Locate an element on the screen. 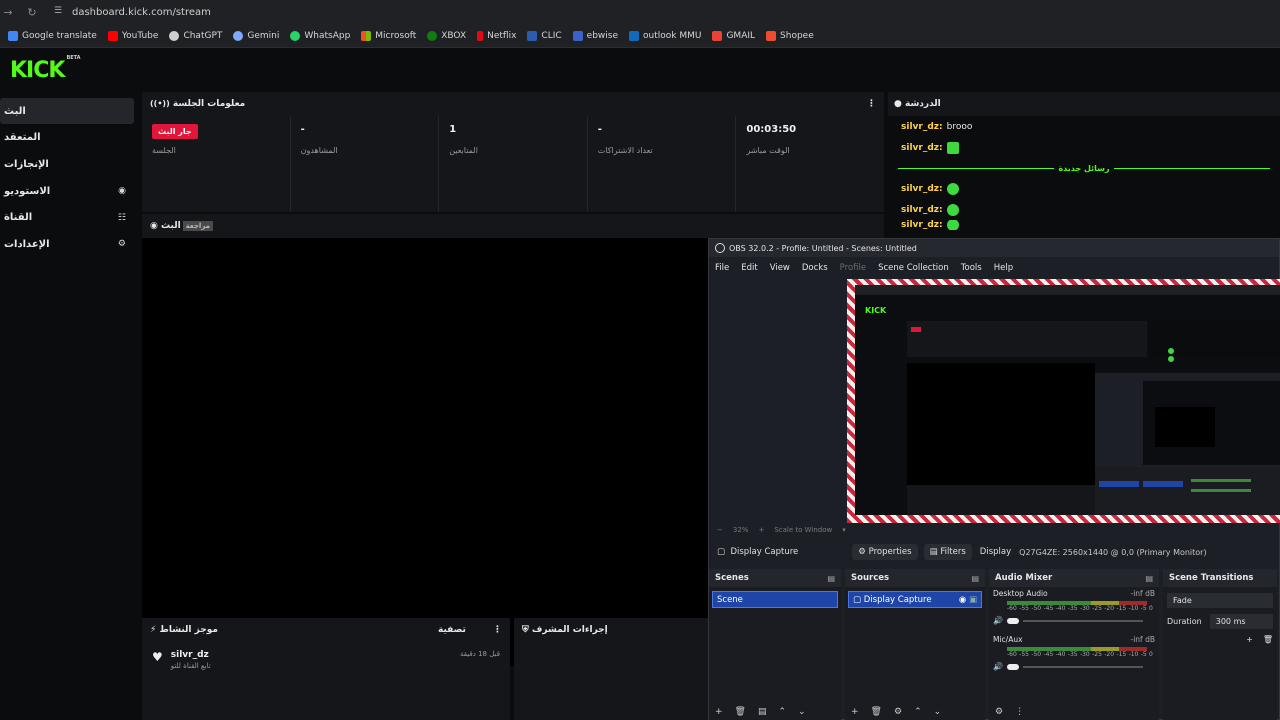 The width and height of the screenshot is (1280, 720). panel-title: موجز النشاط is located at coordinates (188, 630).